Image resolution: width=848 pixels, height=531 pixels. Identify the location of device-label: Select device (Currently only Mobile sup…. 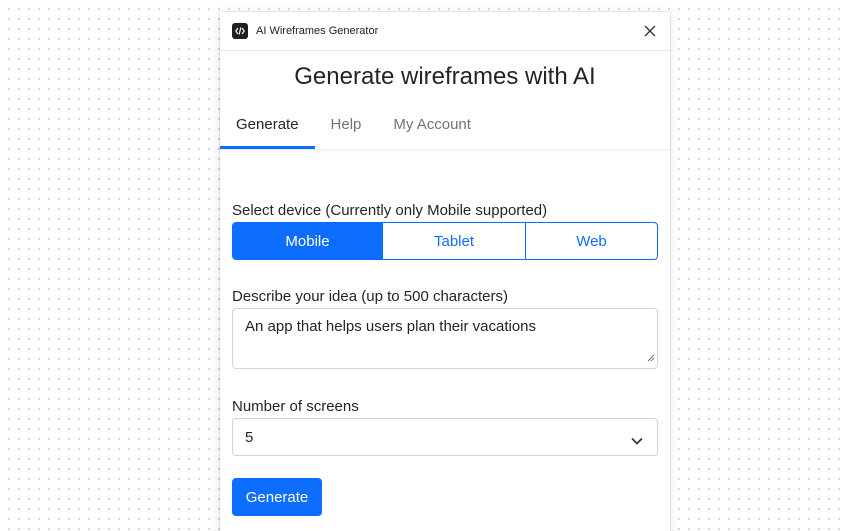
(390, 210).